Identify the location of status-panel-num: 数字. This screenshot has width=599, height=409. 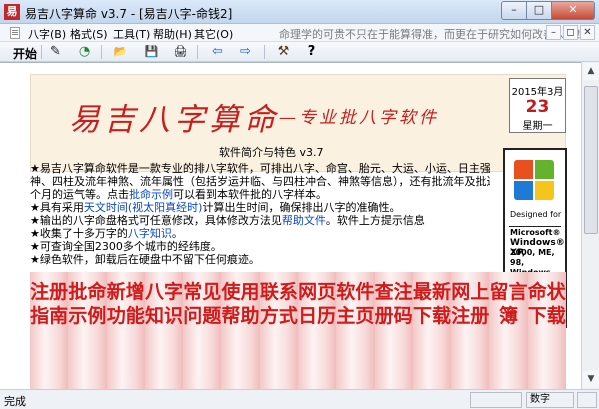
(550, 400).